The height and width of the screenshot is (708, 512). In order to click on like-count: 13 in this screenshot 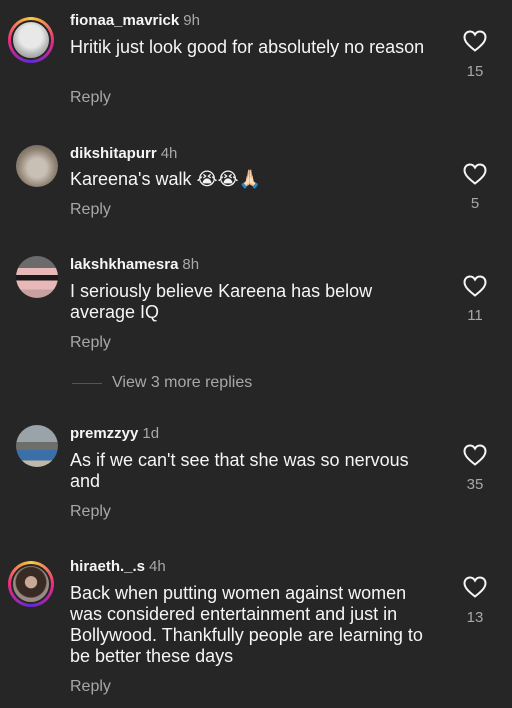, I will do `click(475, 617)`.